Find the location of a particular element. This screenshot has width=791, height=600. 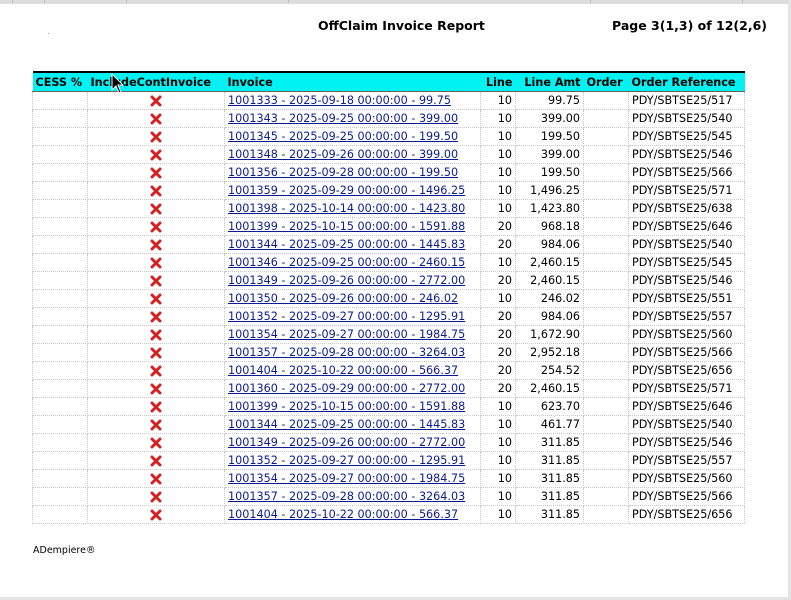

line-amt-cell: 984.06 is located at coordinates (549, 316).